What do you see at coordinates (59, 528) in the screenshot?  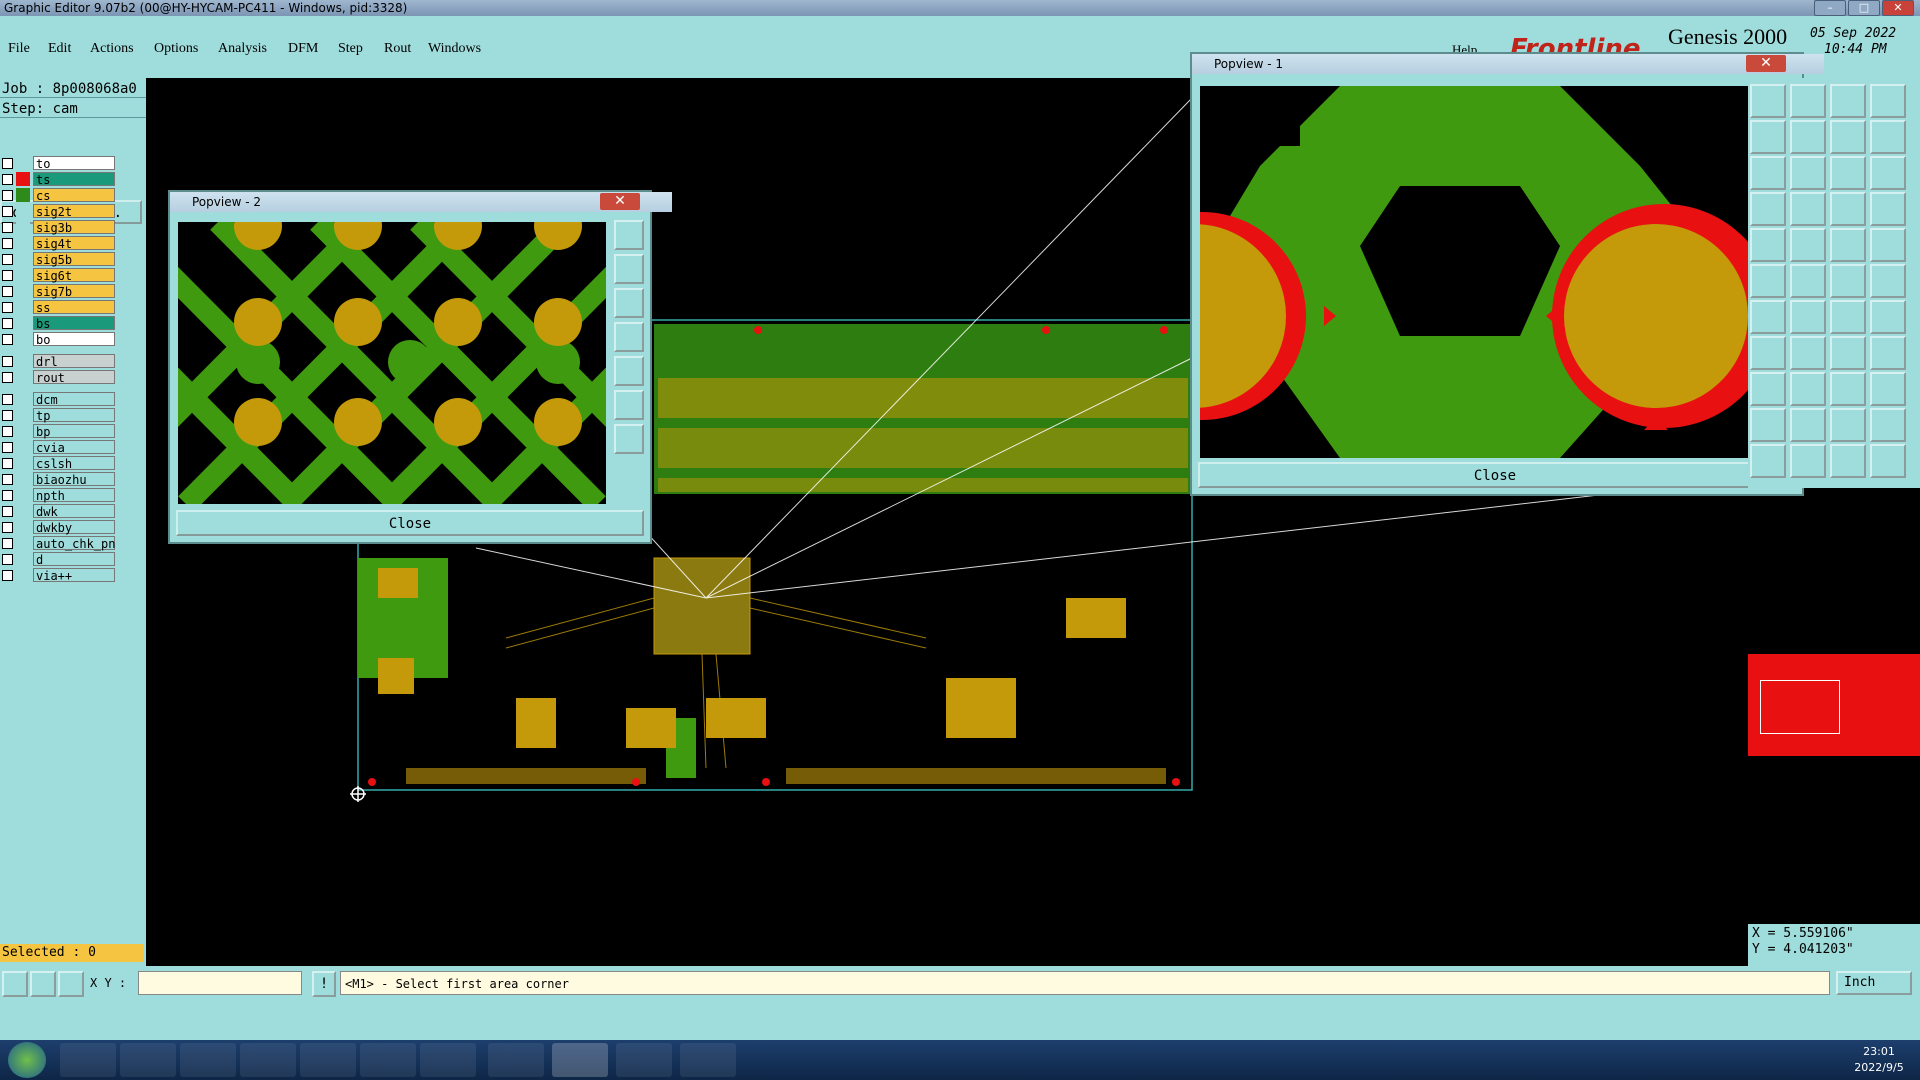 I see `layer-row-dwkby: dwkby` at bounding box center [59, 528].